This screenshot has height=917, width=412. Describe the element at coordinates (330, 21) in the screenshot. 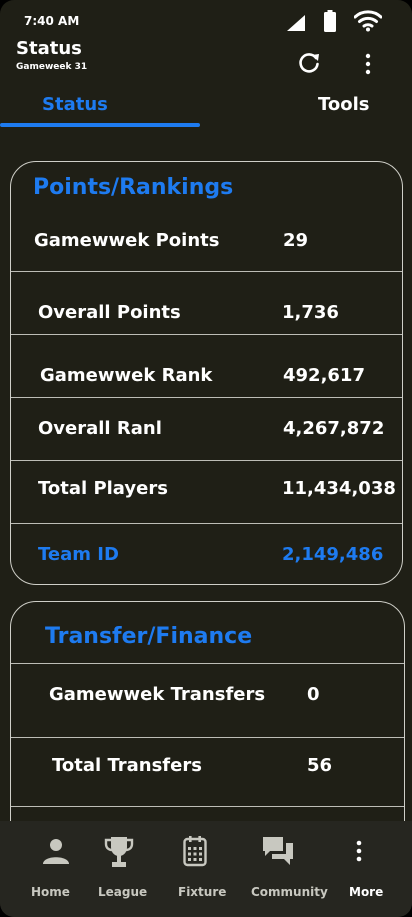

I see `battery-icon` at that location.